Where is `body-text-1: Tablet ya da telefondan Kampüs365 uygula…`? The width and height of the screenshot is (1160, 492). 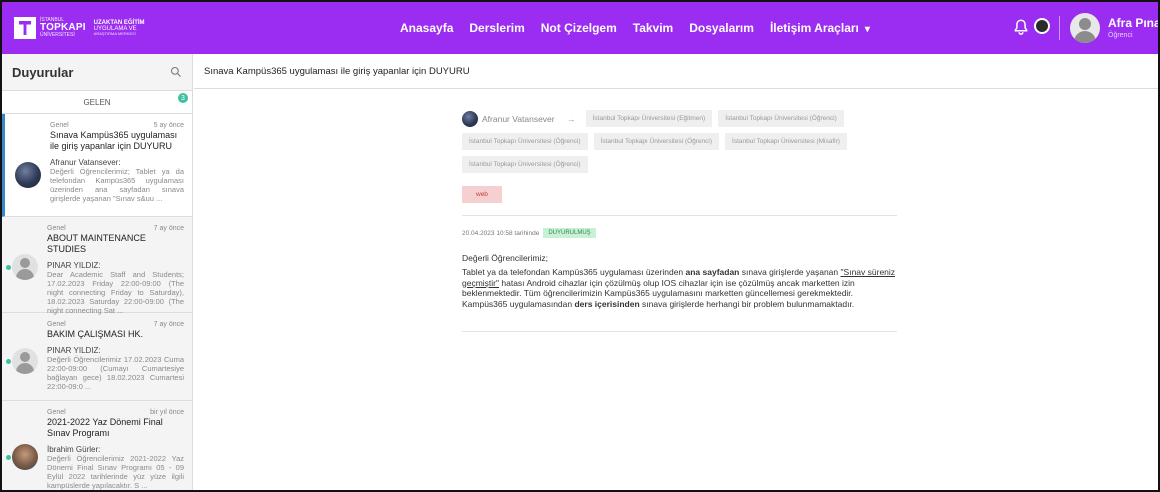
body-text-1: Tablet ya da telefondan Kampüs365 uygula… is located at coordinates (574, 272).